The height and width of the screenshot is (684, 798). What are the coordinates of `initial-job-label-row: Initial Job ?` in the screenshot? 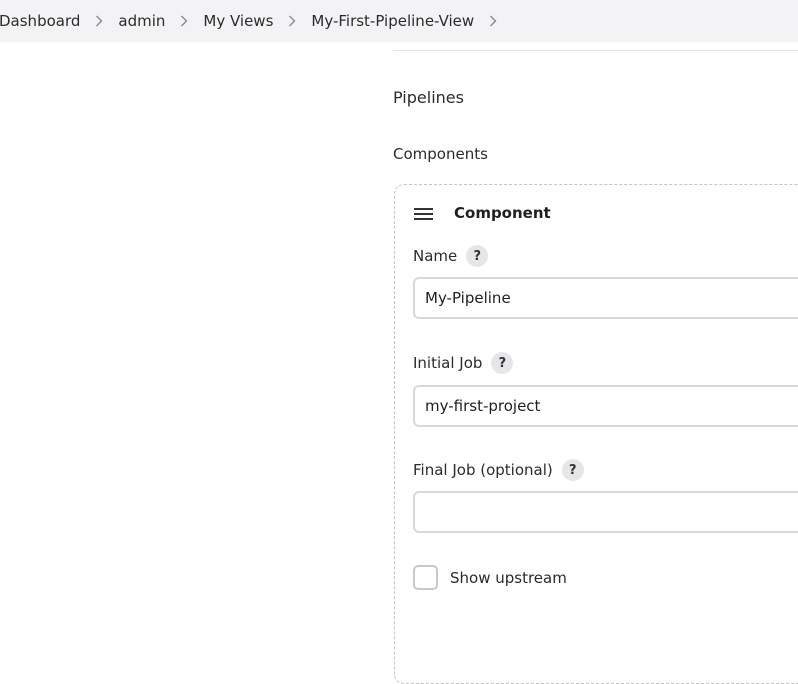 It's located at (463, 363).